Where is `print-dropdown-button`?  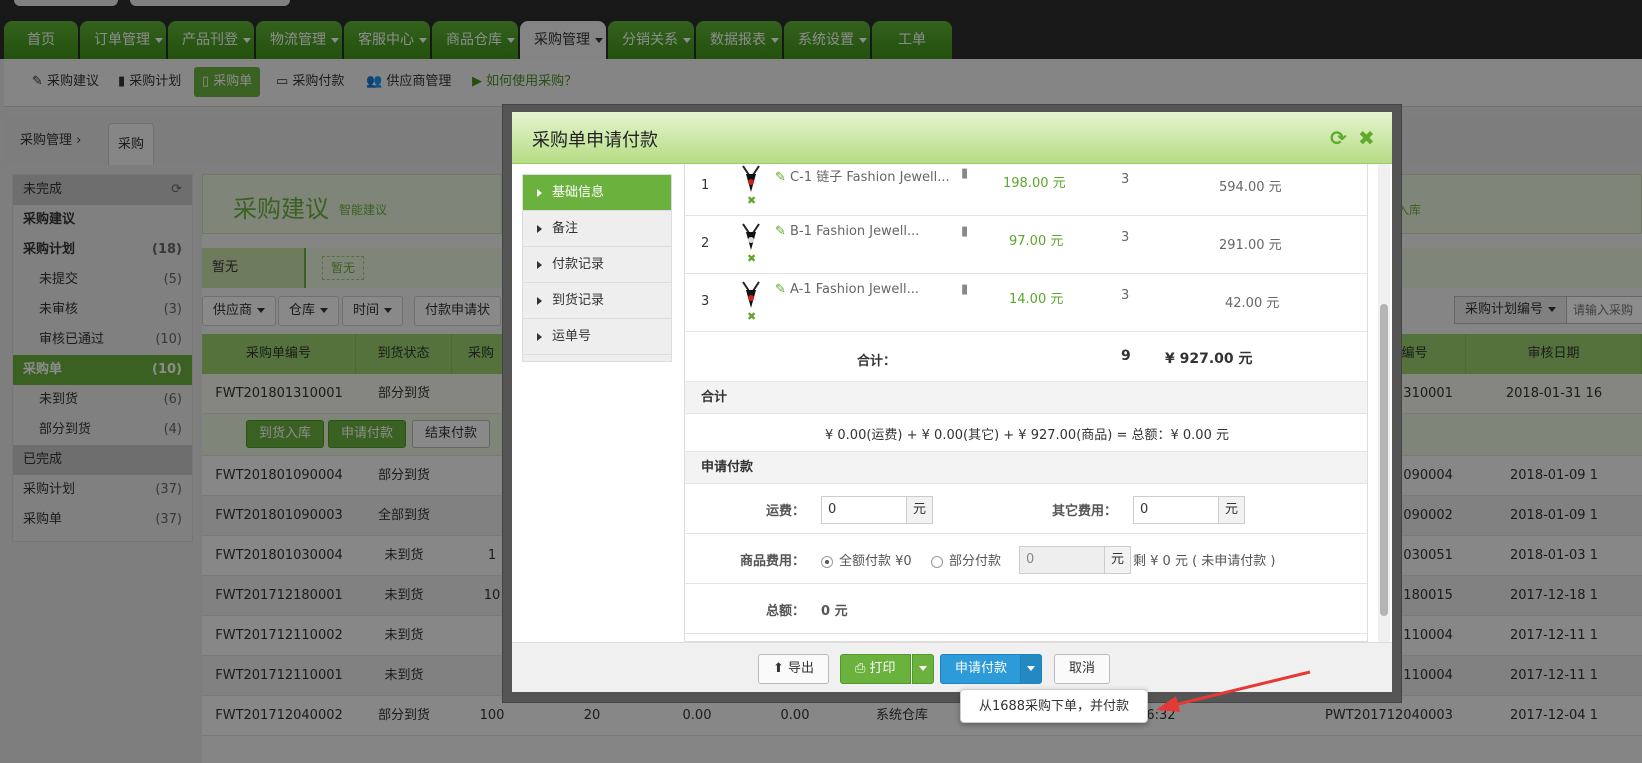
print-dropdown-button is located at coordinates (923, 669).